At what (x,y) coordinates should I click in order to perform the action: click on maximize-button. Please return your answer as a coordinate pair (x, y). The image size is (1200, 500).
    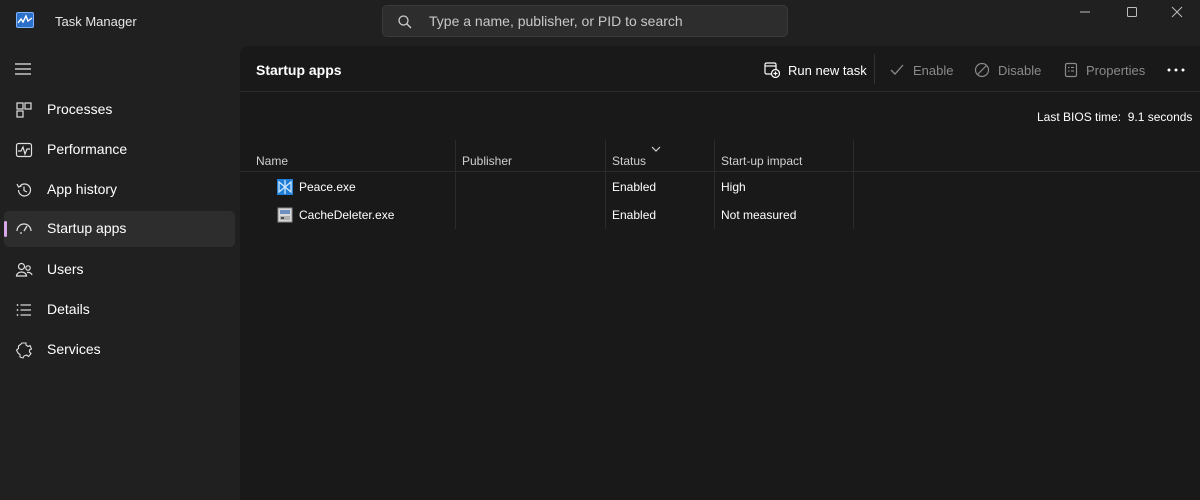
    Looking at the image, I should click on (1132, 14).